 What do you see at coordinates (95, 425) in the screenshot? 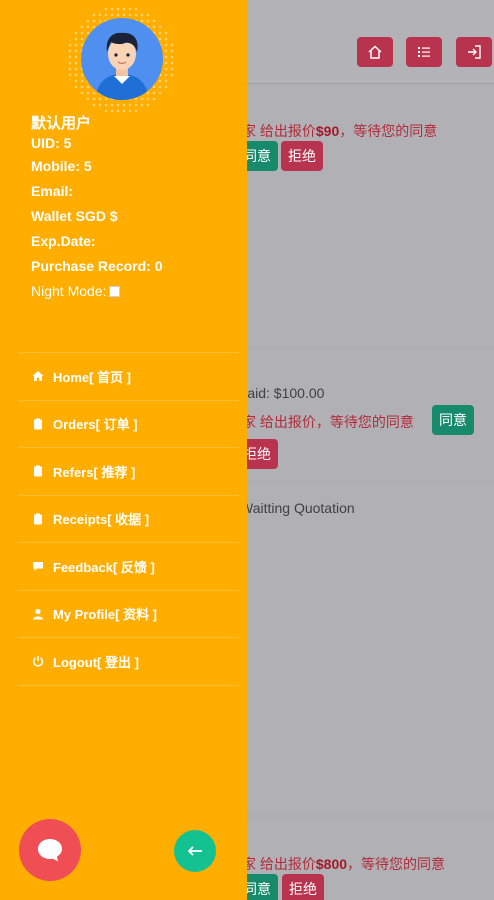
I see `menu-item-label: Orders[ 订单 ]` at bounding box center [95, 425].